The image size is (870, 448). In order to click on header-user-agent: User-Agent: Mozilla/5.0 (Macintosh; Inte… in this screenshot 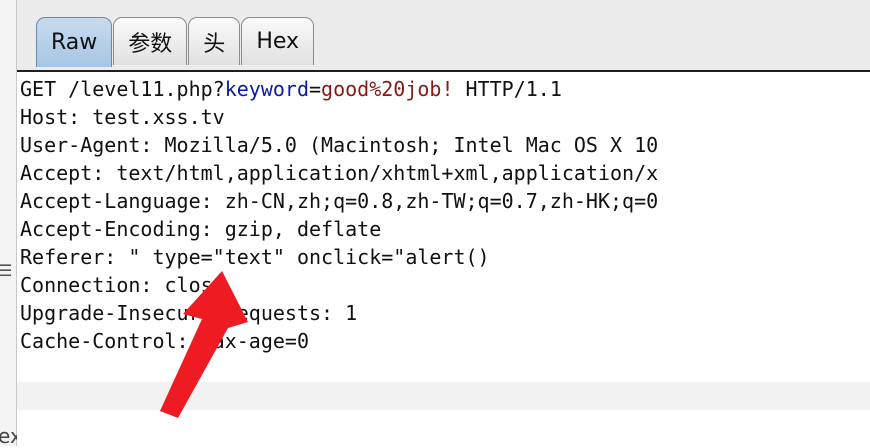, I will do `click(339, 145)`.